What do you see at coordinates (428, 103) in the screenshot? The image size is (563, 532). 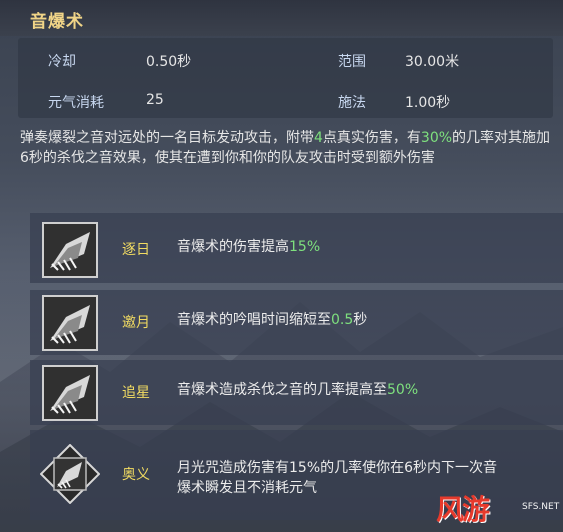 I see `stat-cast-value: 1.00秒` at bounding box center [428, 103].